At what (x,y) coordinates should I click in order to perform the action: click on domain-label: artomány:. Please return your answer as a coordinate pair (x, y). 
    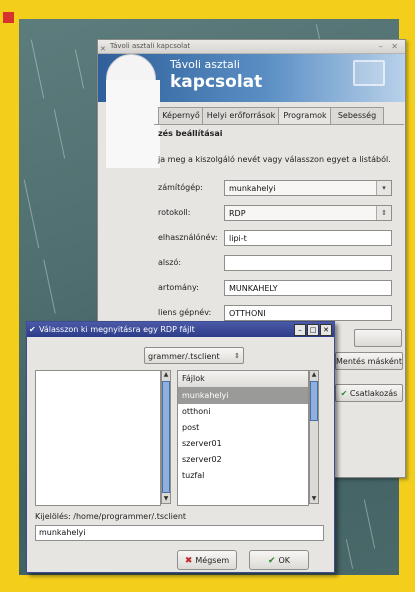
    Looking at the image, I should click on (178, 287).